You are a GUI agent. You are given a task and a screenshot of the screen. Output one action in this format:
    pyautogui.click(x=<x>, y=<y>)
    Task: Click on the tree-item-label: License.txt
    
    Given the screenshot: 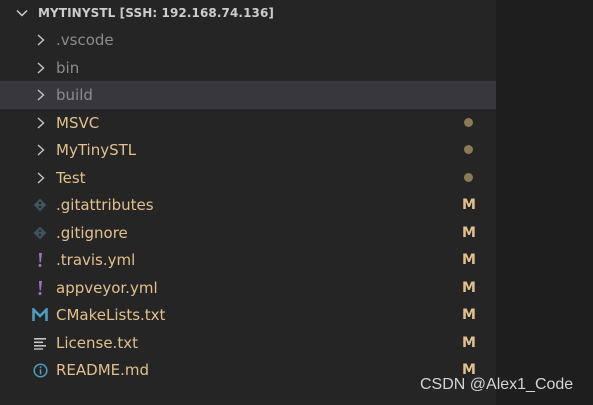 What is the action you would take?
    pyautogui.click(x=97, y=342)
    